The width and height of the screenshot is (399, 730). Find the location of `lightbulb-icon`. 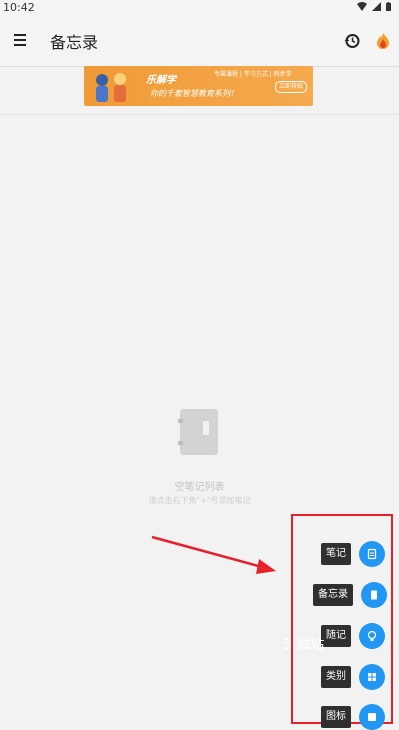

lightbulb-icon is located at coordinates (372, 635).